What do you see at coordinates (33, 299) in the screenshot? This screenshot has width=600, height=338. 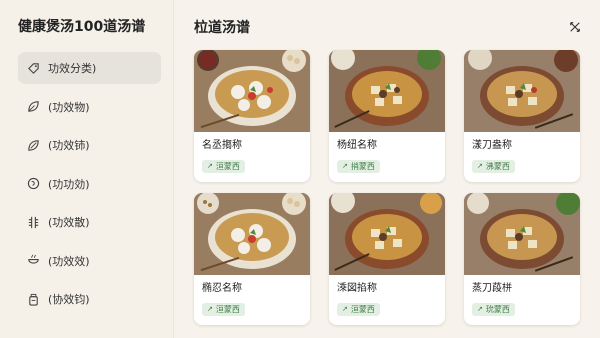 I see `jar-icon` at bounding box center [33, 299].